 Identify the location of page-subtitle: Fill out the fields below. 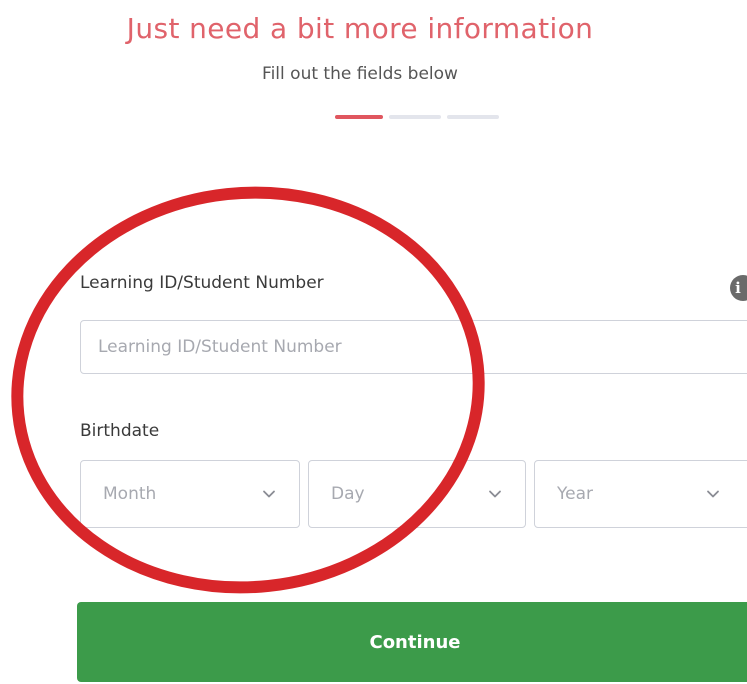
(360, 74).